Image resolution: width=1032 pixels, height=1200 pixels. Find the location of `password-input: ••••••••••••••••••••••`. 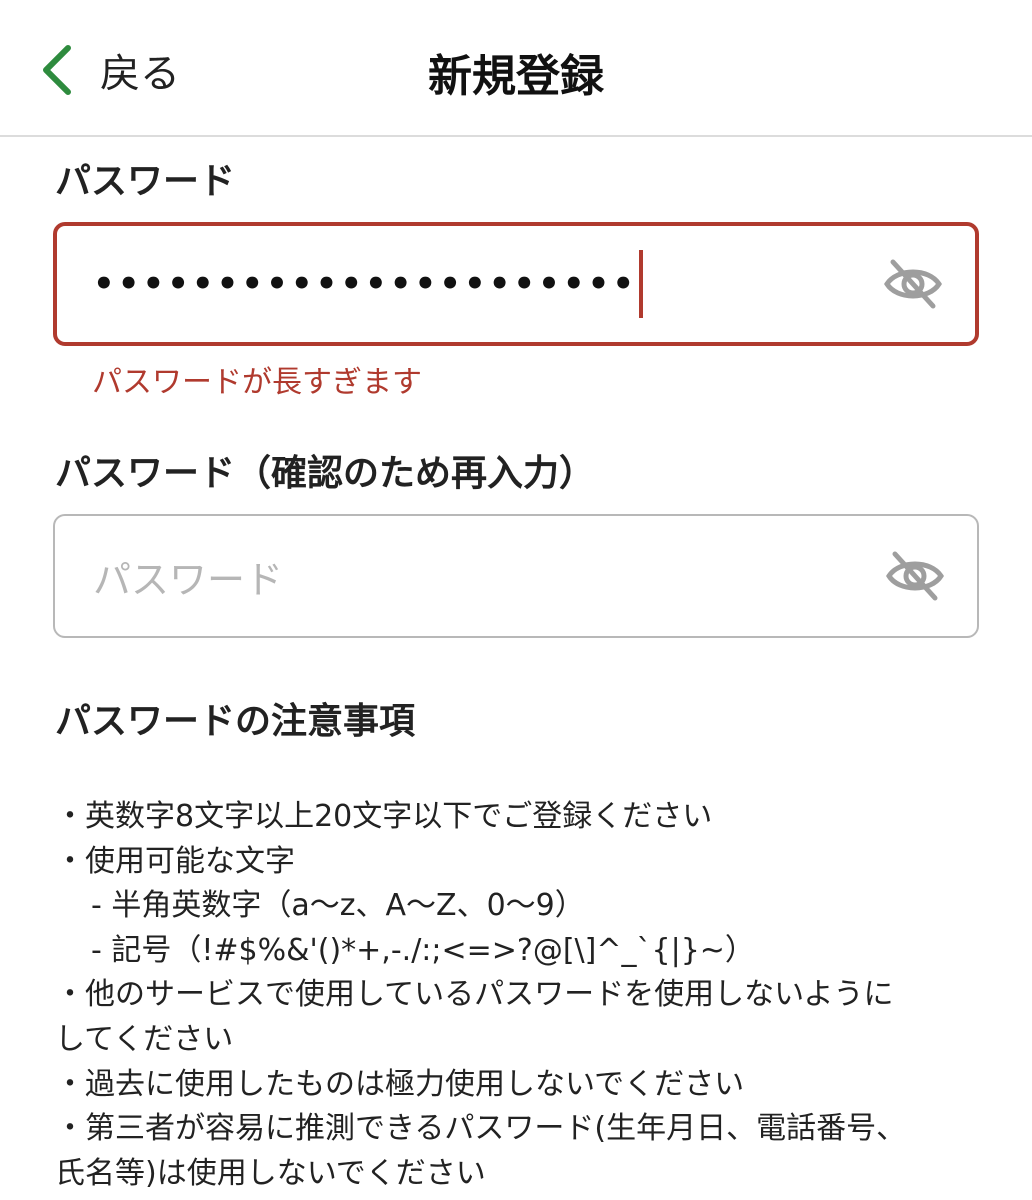

password-input: •••••••••••••••••••••• is located at coordinates (516, 284).